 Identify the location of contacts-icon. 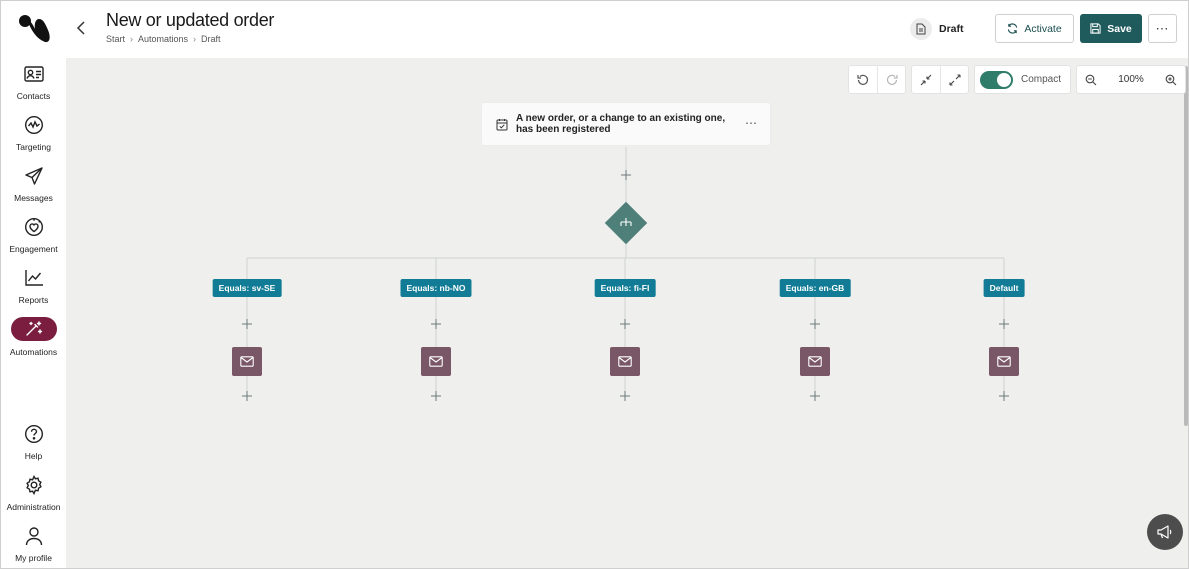
(34, 74).